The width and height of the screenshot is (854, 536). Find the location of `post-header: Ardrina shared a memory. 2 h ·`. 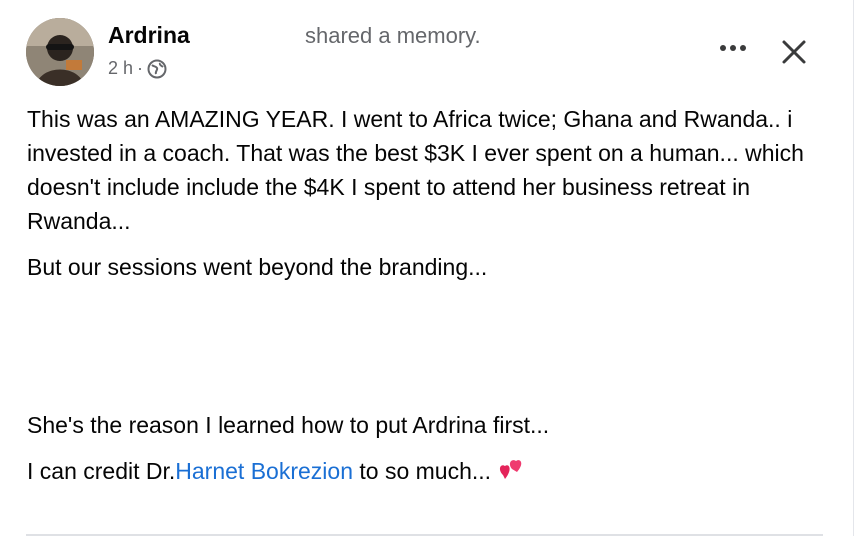

post-header: Ardrina shared a memory. 2 h · is located at coordinates (439, 53).